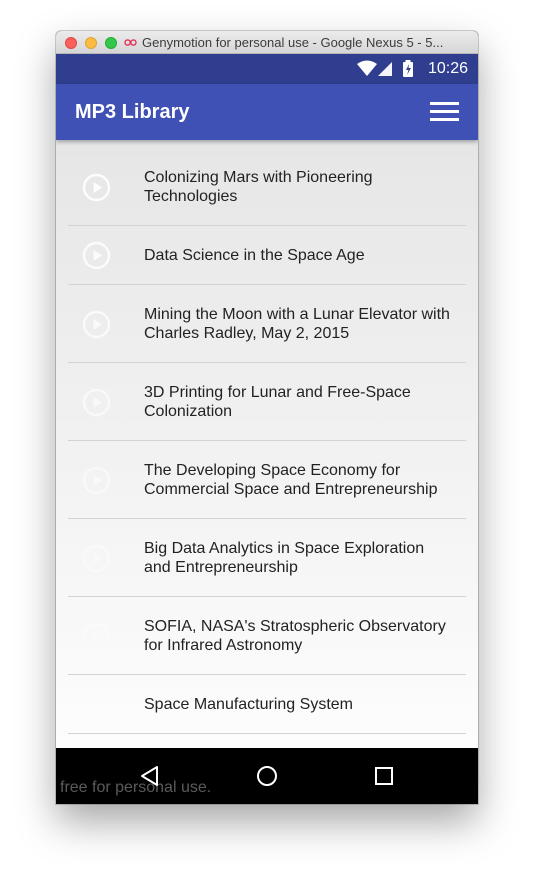 The width and height of the screenshot is (534, 885). Describe the element at coordinates (267, 112) in the screenshot. I see `app-bar: MP3 Library` at that location.